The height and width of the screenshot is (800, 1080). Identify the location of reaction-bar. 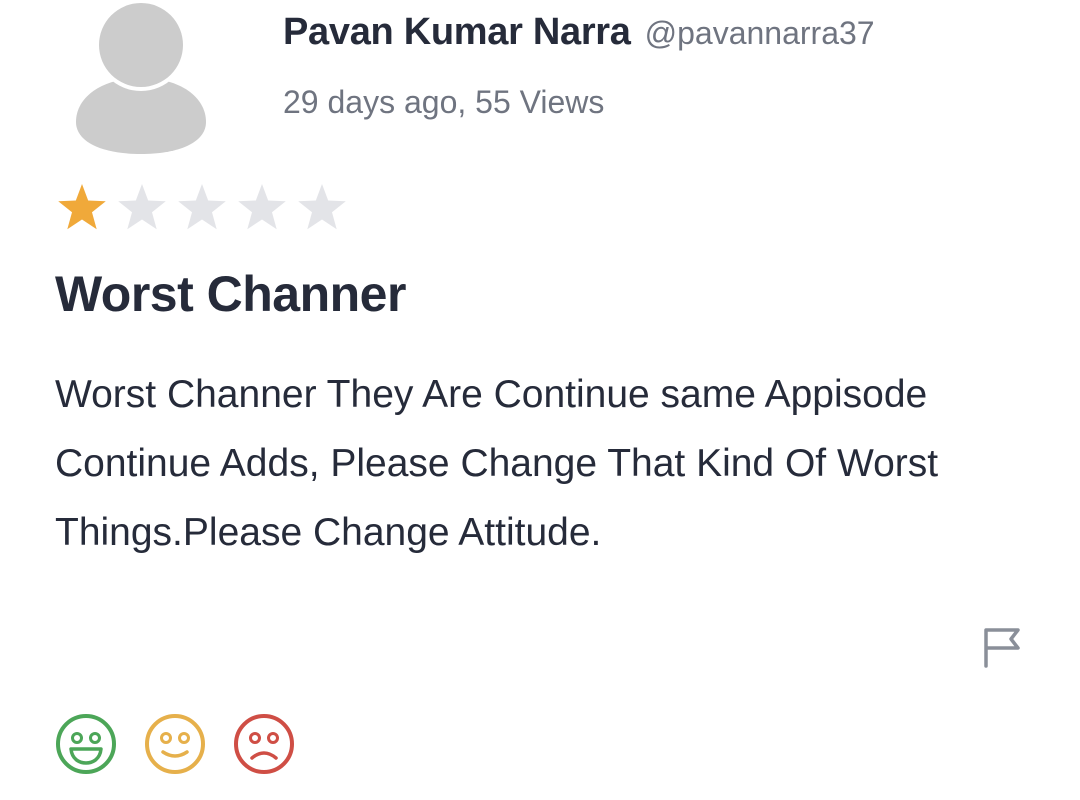
(175, 744).